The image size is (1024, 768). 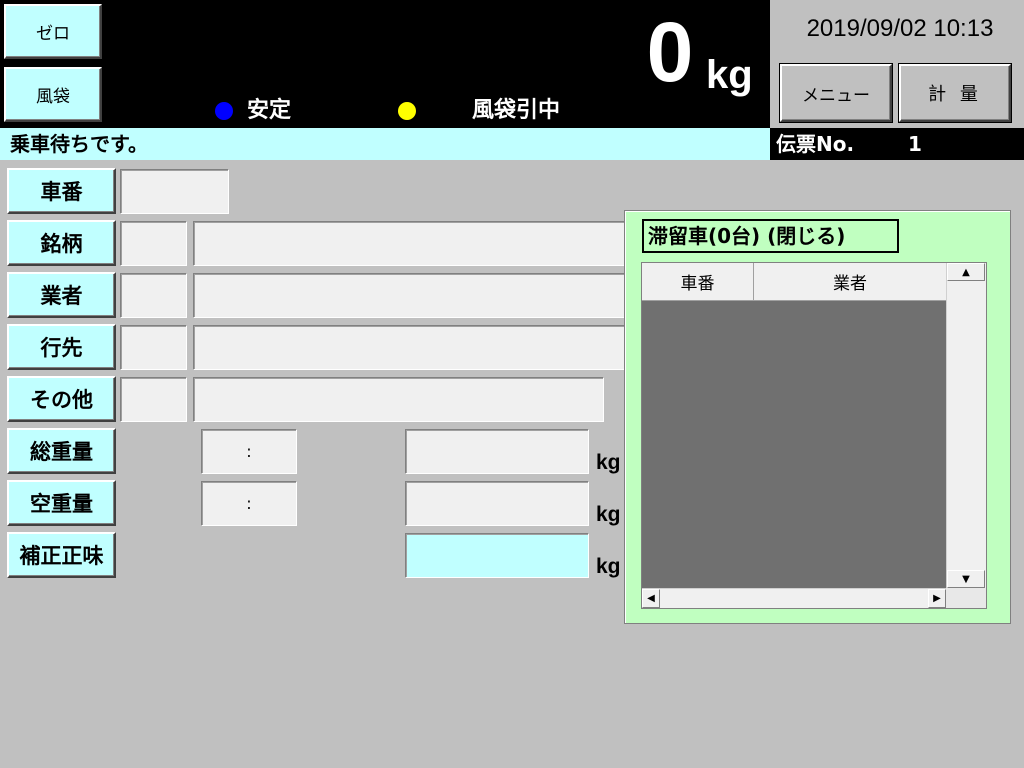 I want to click on net-correction-field, so click(x=497, y=555).